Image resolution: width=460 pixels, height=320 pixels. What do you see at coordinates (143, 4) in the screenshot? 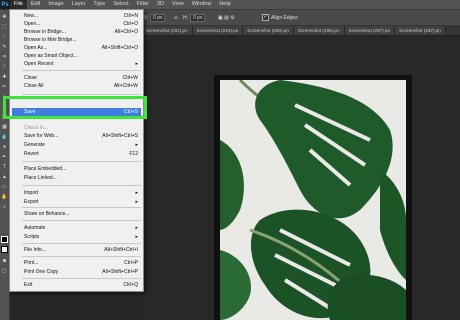
I see `menu-filter: Filter` at bounding box center [143, 4].